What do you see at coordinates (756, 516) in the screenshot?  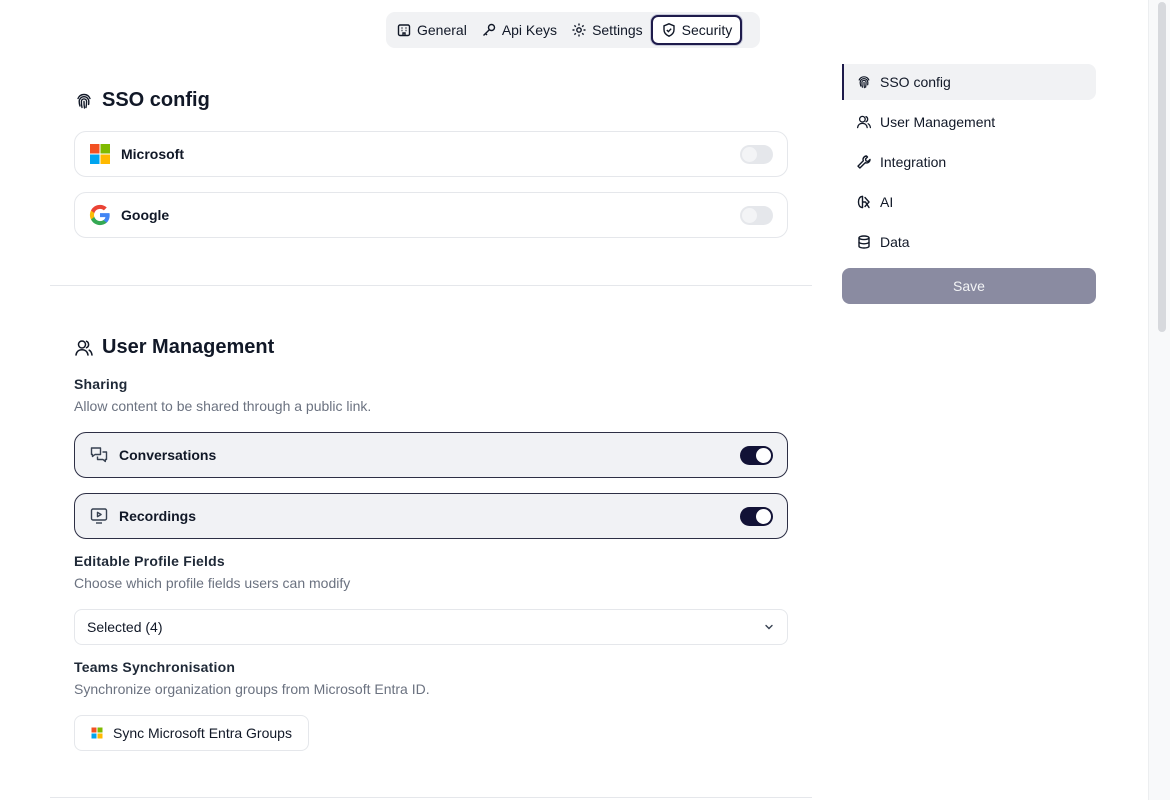 I see `recordings-toggle` at bounding box center [756, 516].